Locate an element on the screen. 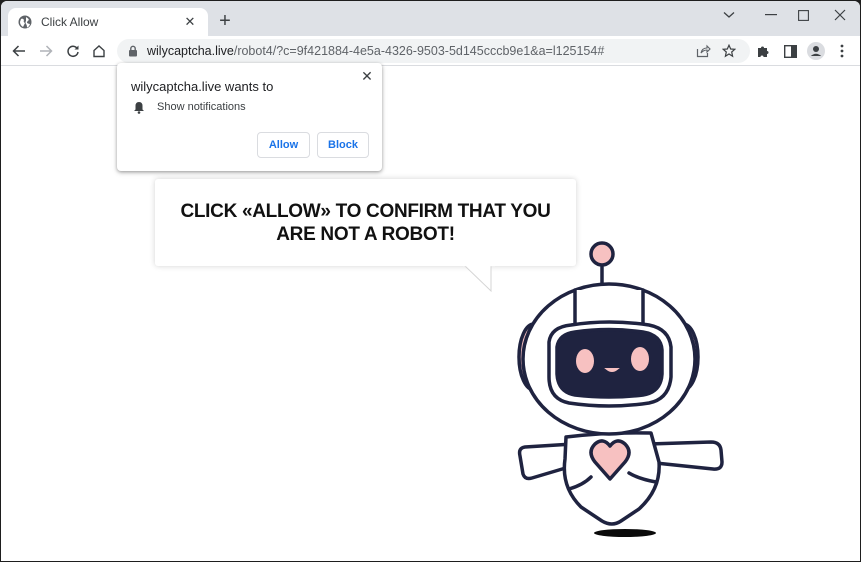 This screenshot has height=562, width=861. extensions-button is located at coordinates (763, 51).